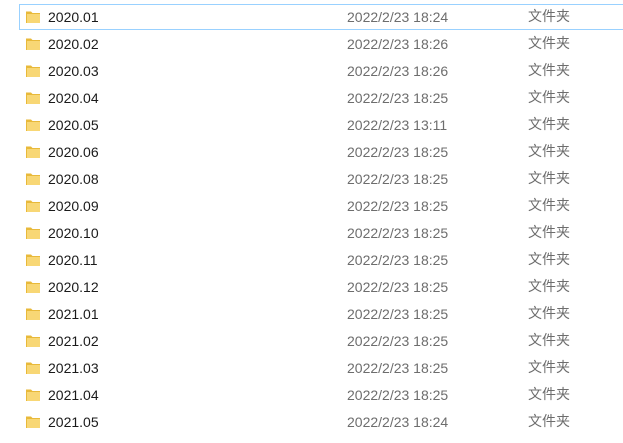  Describe the element at coordinates (73, 206) in the screenshot. I see `file-name: 2020.09` at that location.